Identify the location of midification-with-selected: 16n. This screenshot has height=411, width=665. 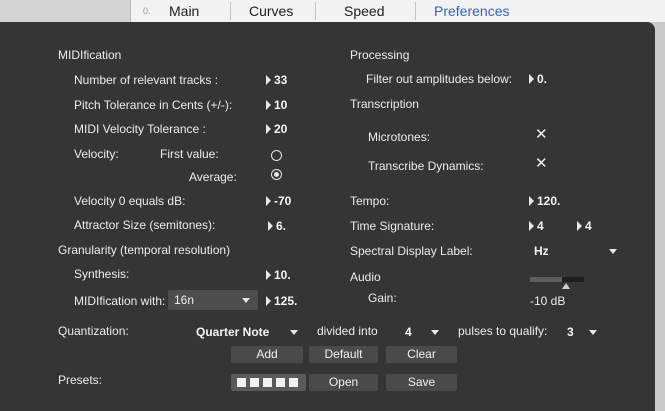
(184, 300).